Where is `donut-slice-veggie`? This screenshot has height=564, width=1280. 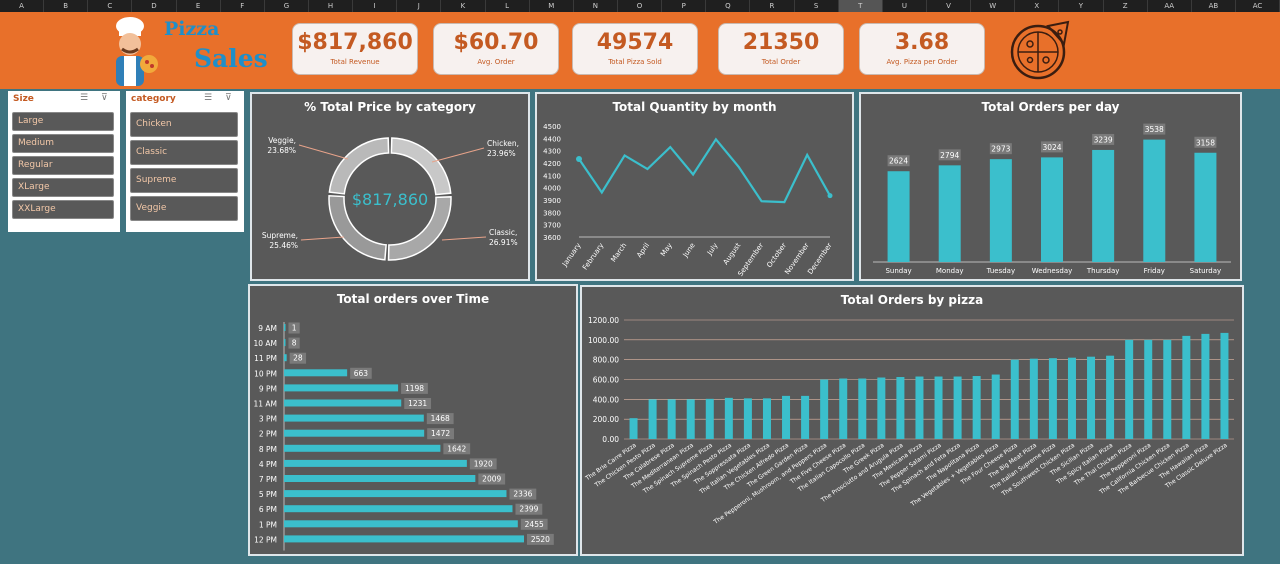
donut-slice-veggie is located at coordinates (359, 166).